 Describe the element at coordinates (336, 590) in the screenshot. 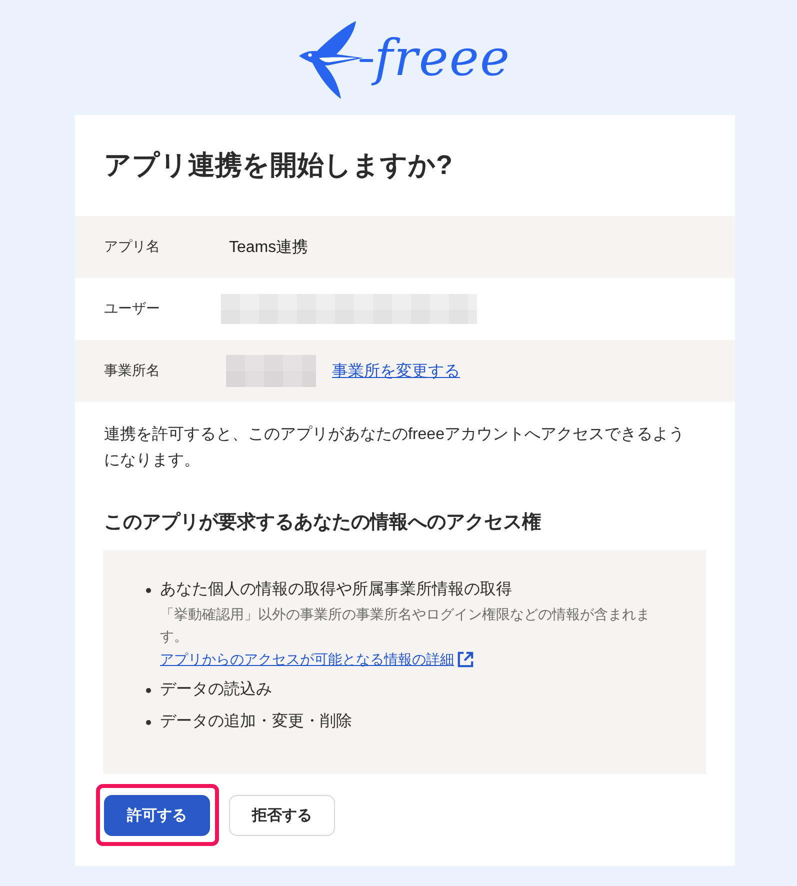

I see `permission-text: あなた個人の情報の取得や所属事業所情報の取得` at that location.